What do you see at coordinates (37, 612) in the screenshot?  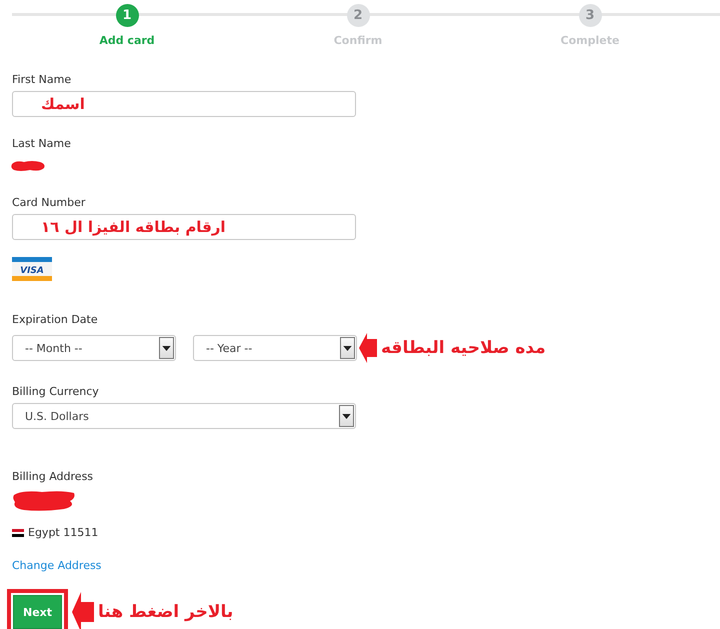 I see `next-button: Next` at bounding box center [37, 612].